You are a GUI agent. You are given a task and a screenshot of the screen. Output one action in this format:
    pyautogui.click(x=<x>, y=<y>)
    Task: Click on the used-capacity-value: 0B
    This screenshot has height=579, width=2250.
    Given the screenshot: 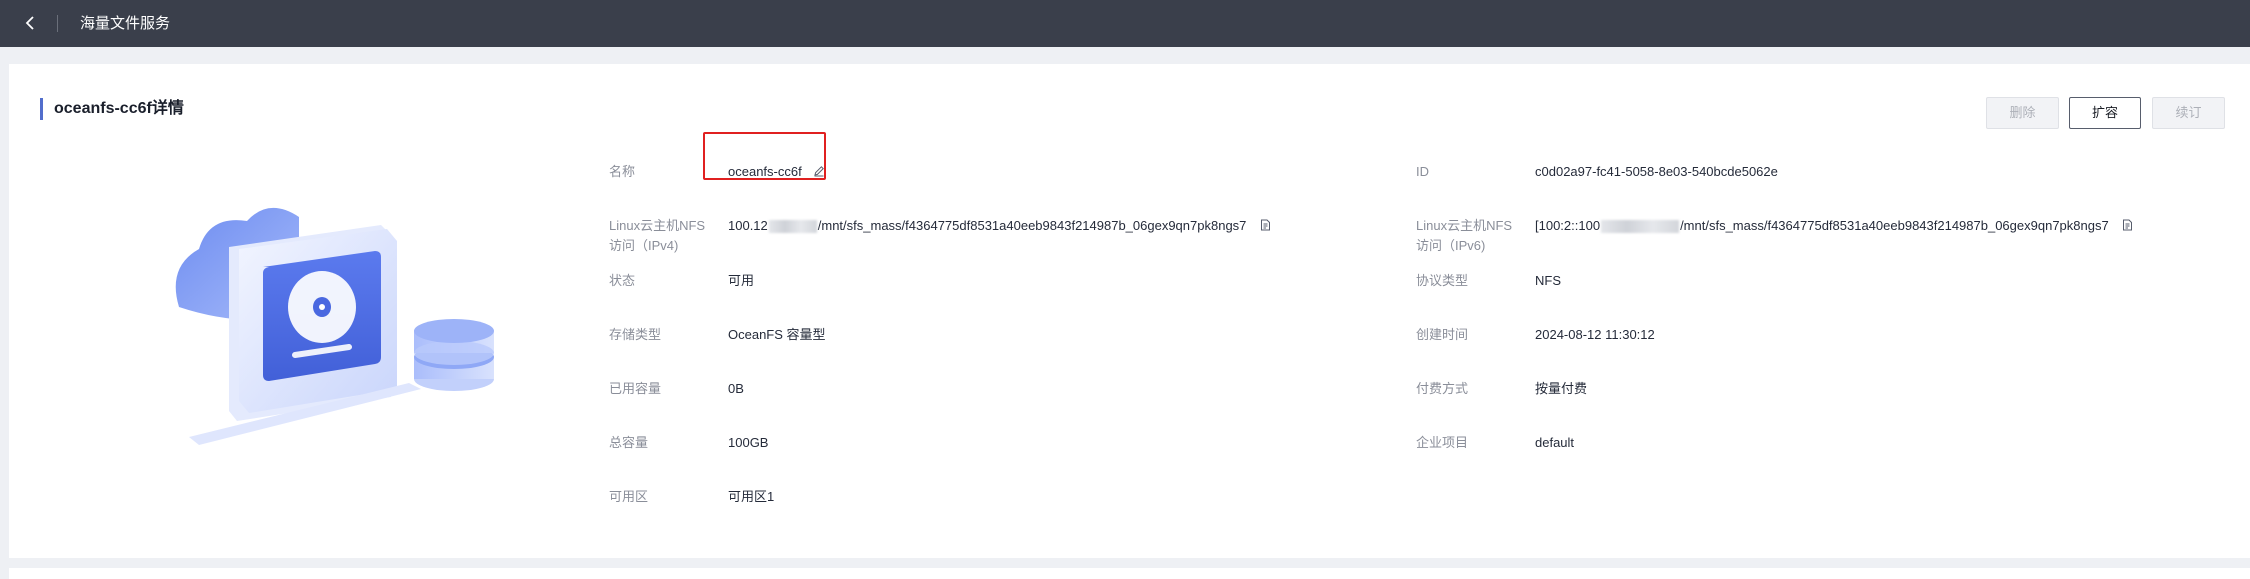 What is the action you would take?
    pyautogui.click(x=736, y=388)
    